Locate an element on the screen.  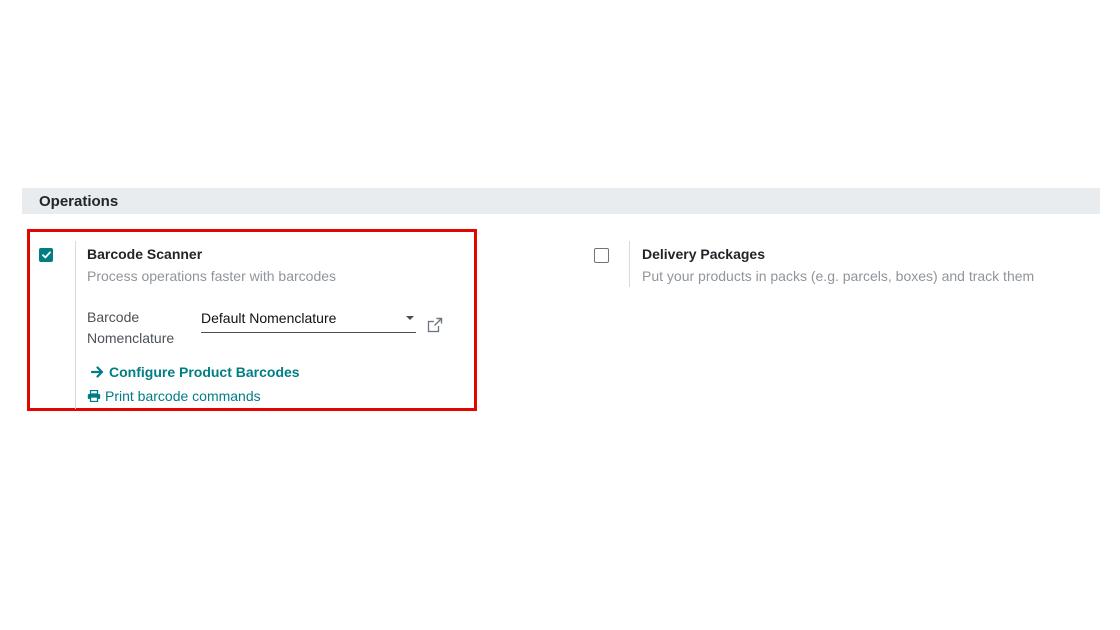
delivery-packages-checkbox is located at coordinates (601, 255).